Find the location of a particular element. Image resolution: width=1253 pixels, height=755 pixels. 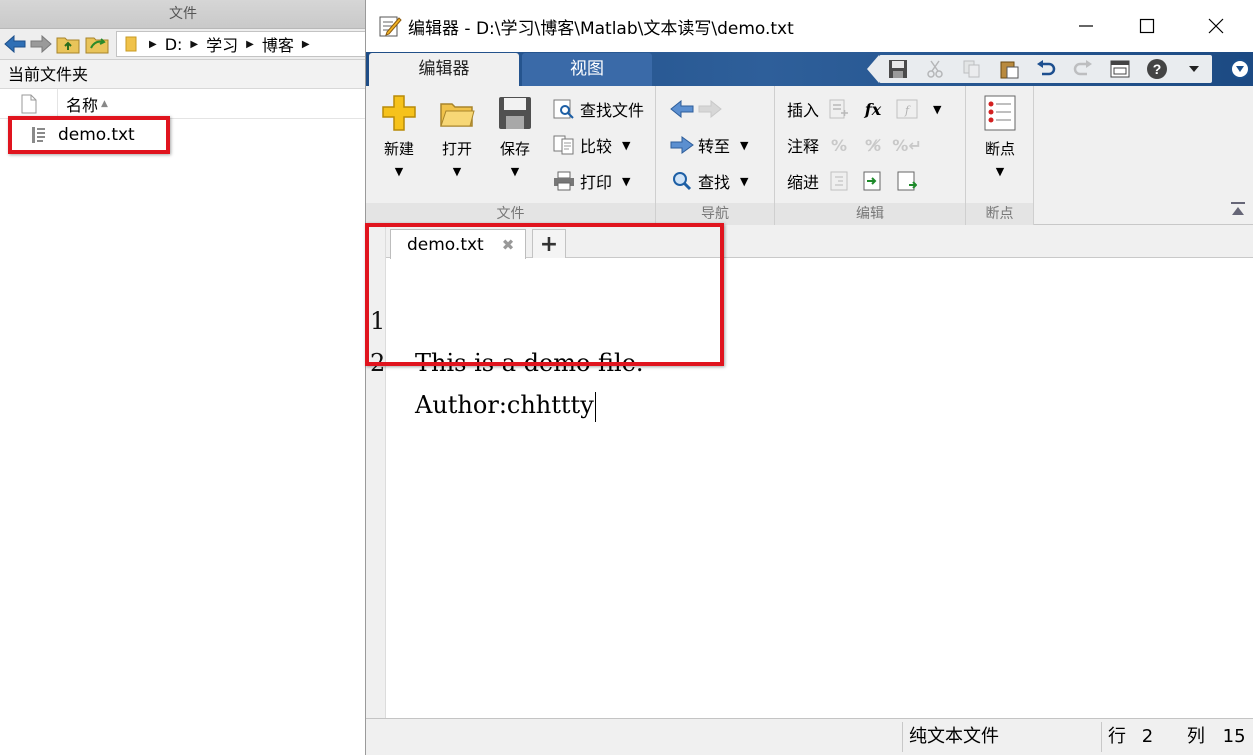

address-segment: 学习 is located at coordinates (222, 44).